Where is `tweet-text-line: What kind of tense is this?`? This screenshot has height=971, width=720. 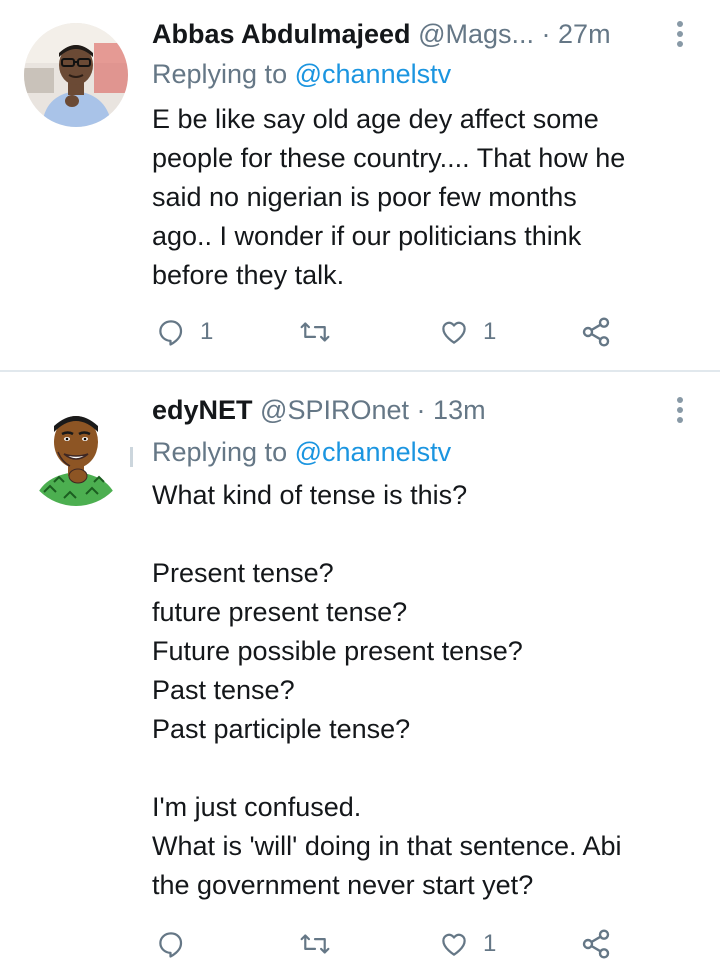 tweet-text-line: What kind of tense is this? is located at coordinates (310, 495).